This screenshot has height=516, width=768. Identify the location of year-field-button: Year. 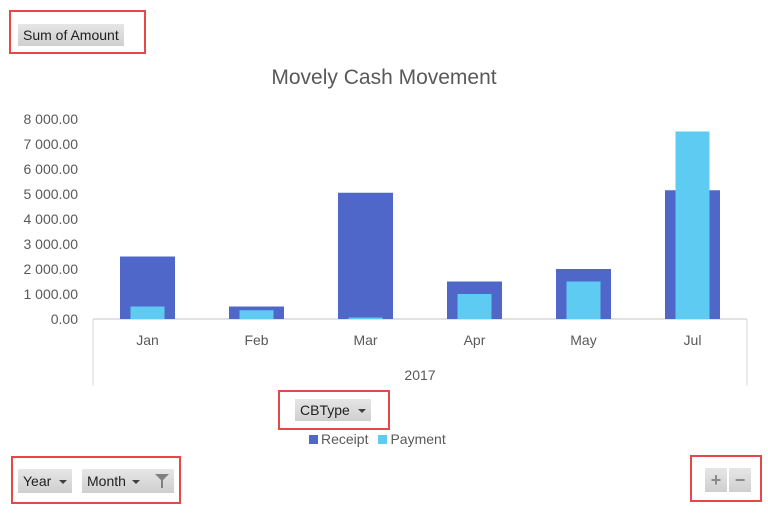
(45, 481).